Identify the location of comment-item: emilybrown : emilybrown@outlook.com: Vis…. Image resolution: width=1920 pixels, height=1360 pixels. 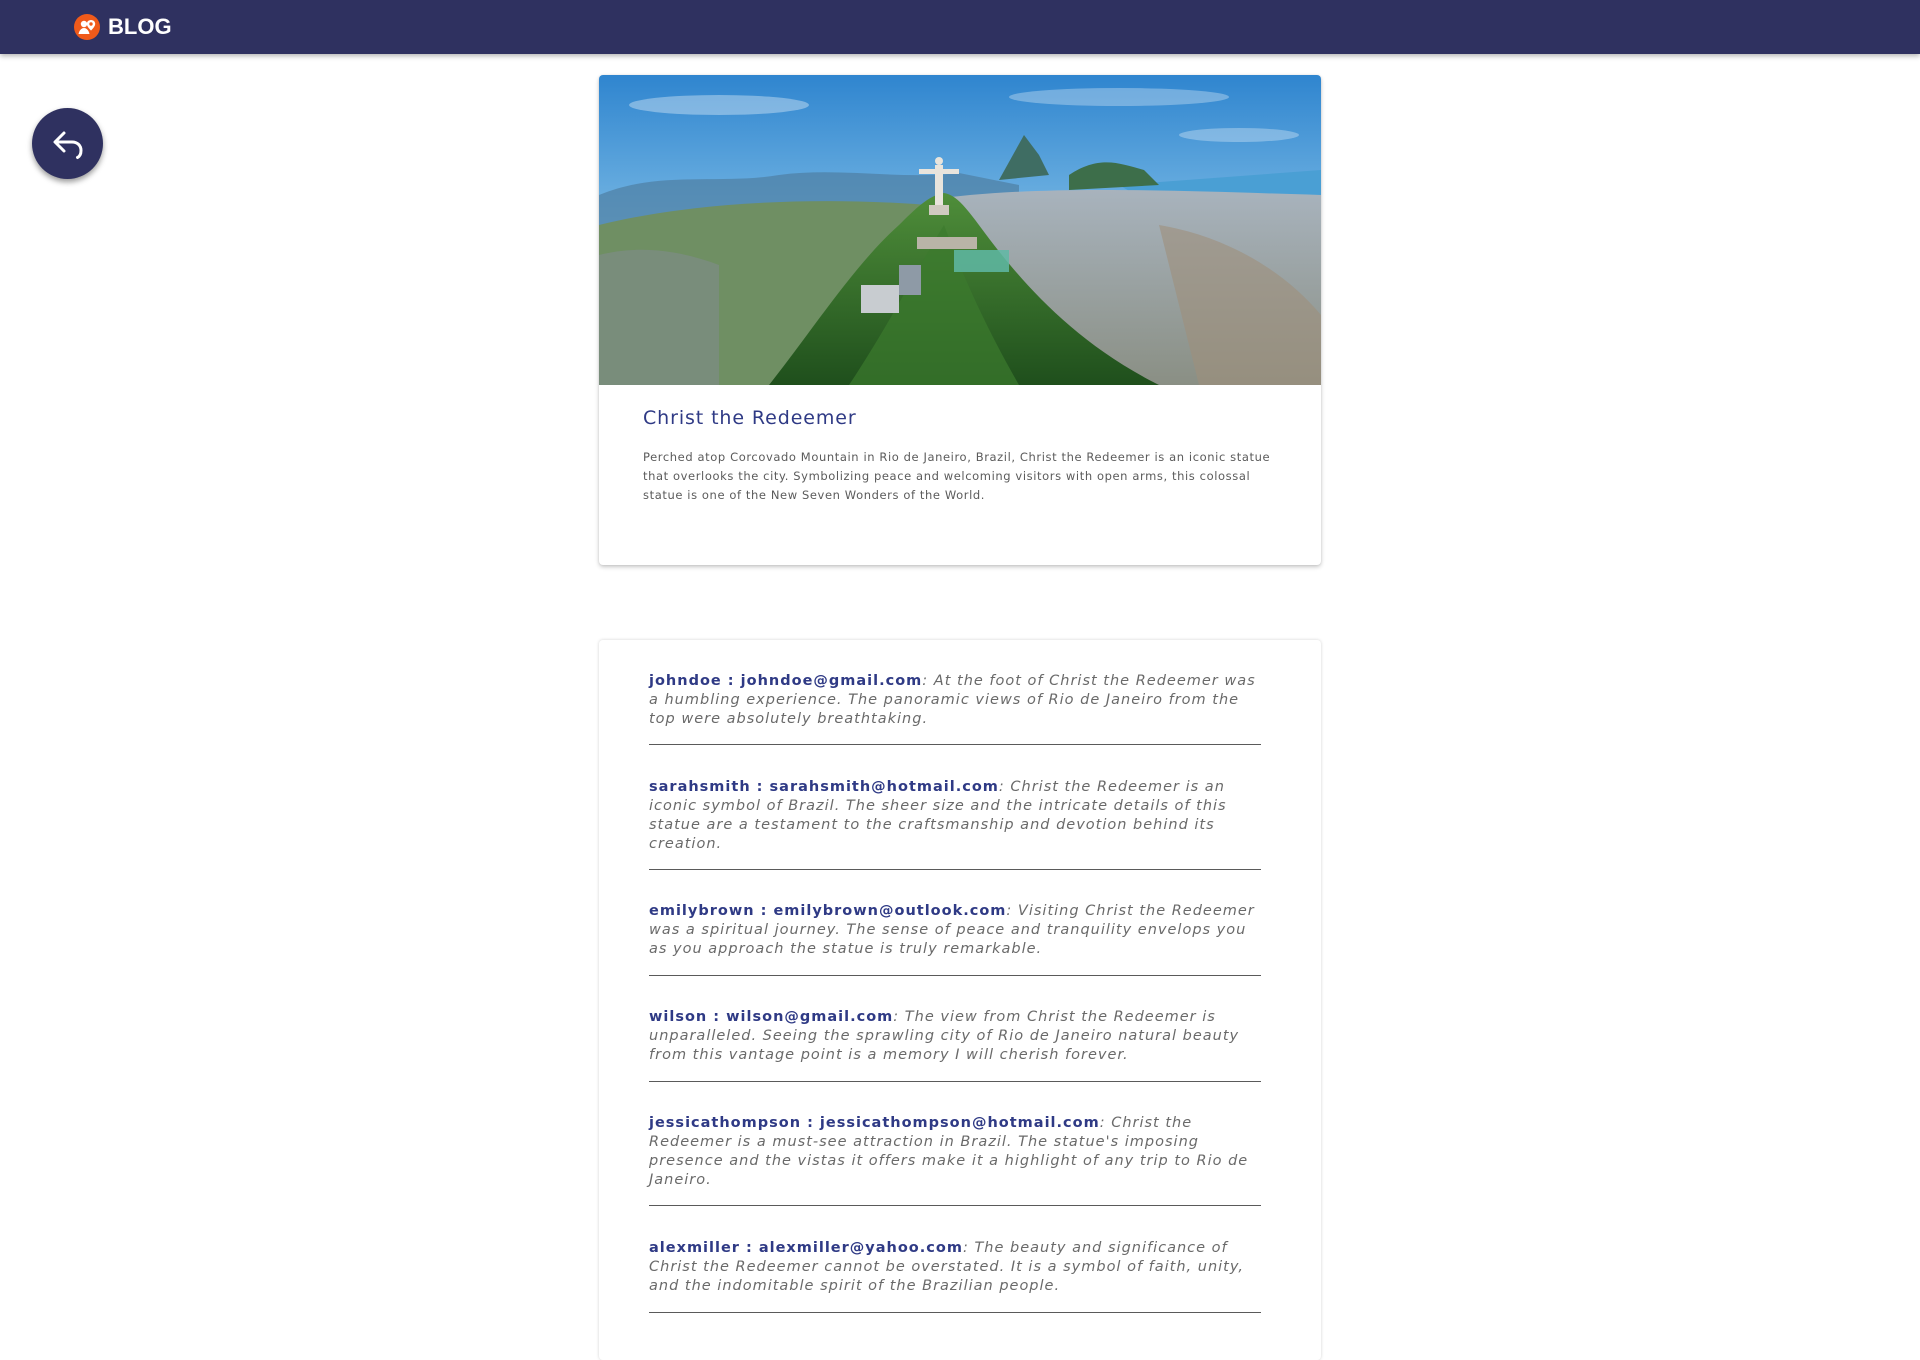
(955, 939).